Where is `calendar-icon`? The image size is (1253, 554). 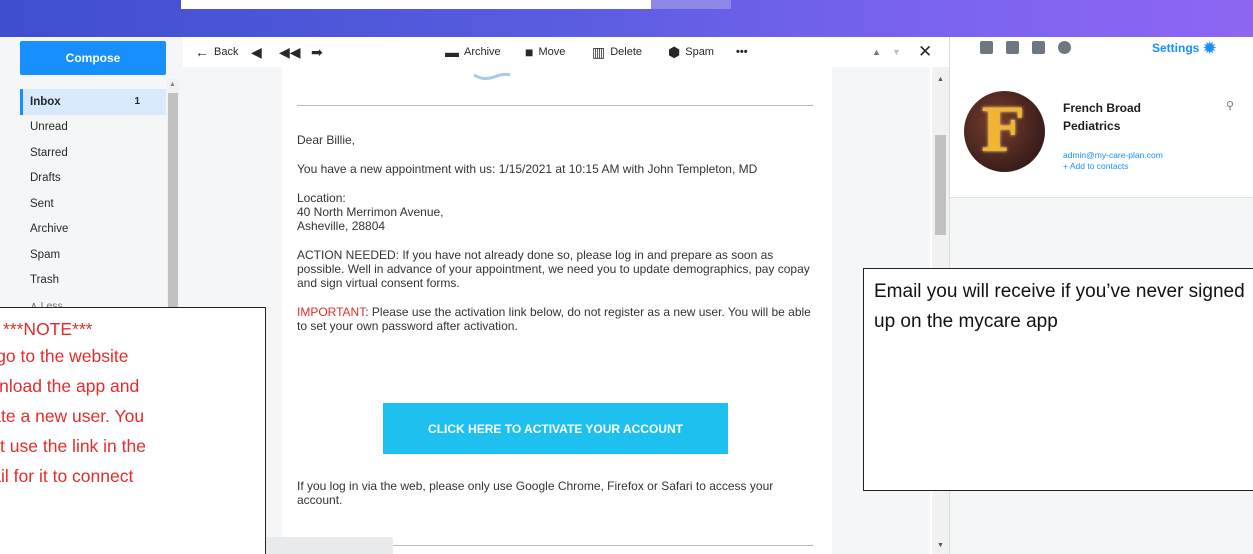 calendar-icon is located at coordinates (1012, 47).